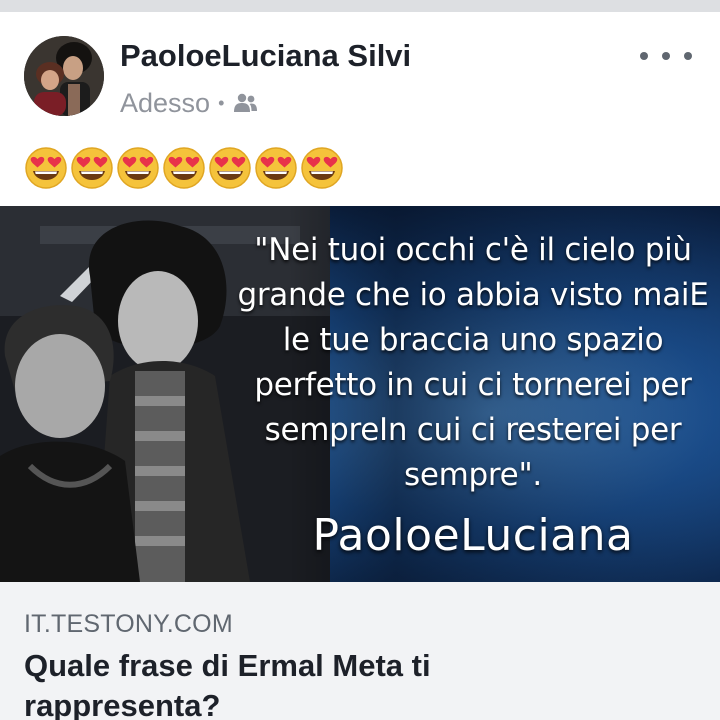 Image resolution: width=720 pixels, height=720 pixels. What do you see at coordinates (265, 56) in the screenshot?
I see `author-name: PaoloeLuciana Silvi` at bounding box center [265, 56].